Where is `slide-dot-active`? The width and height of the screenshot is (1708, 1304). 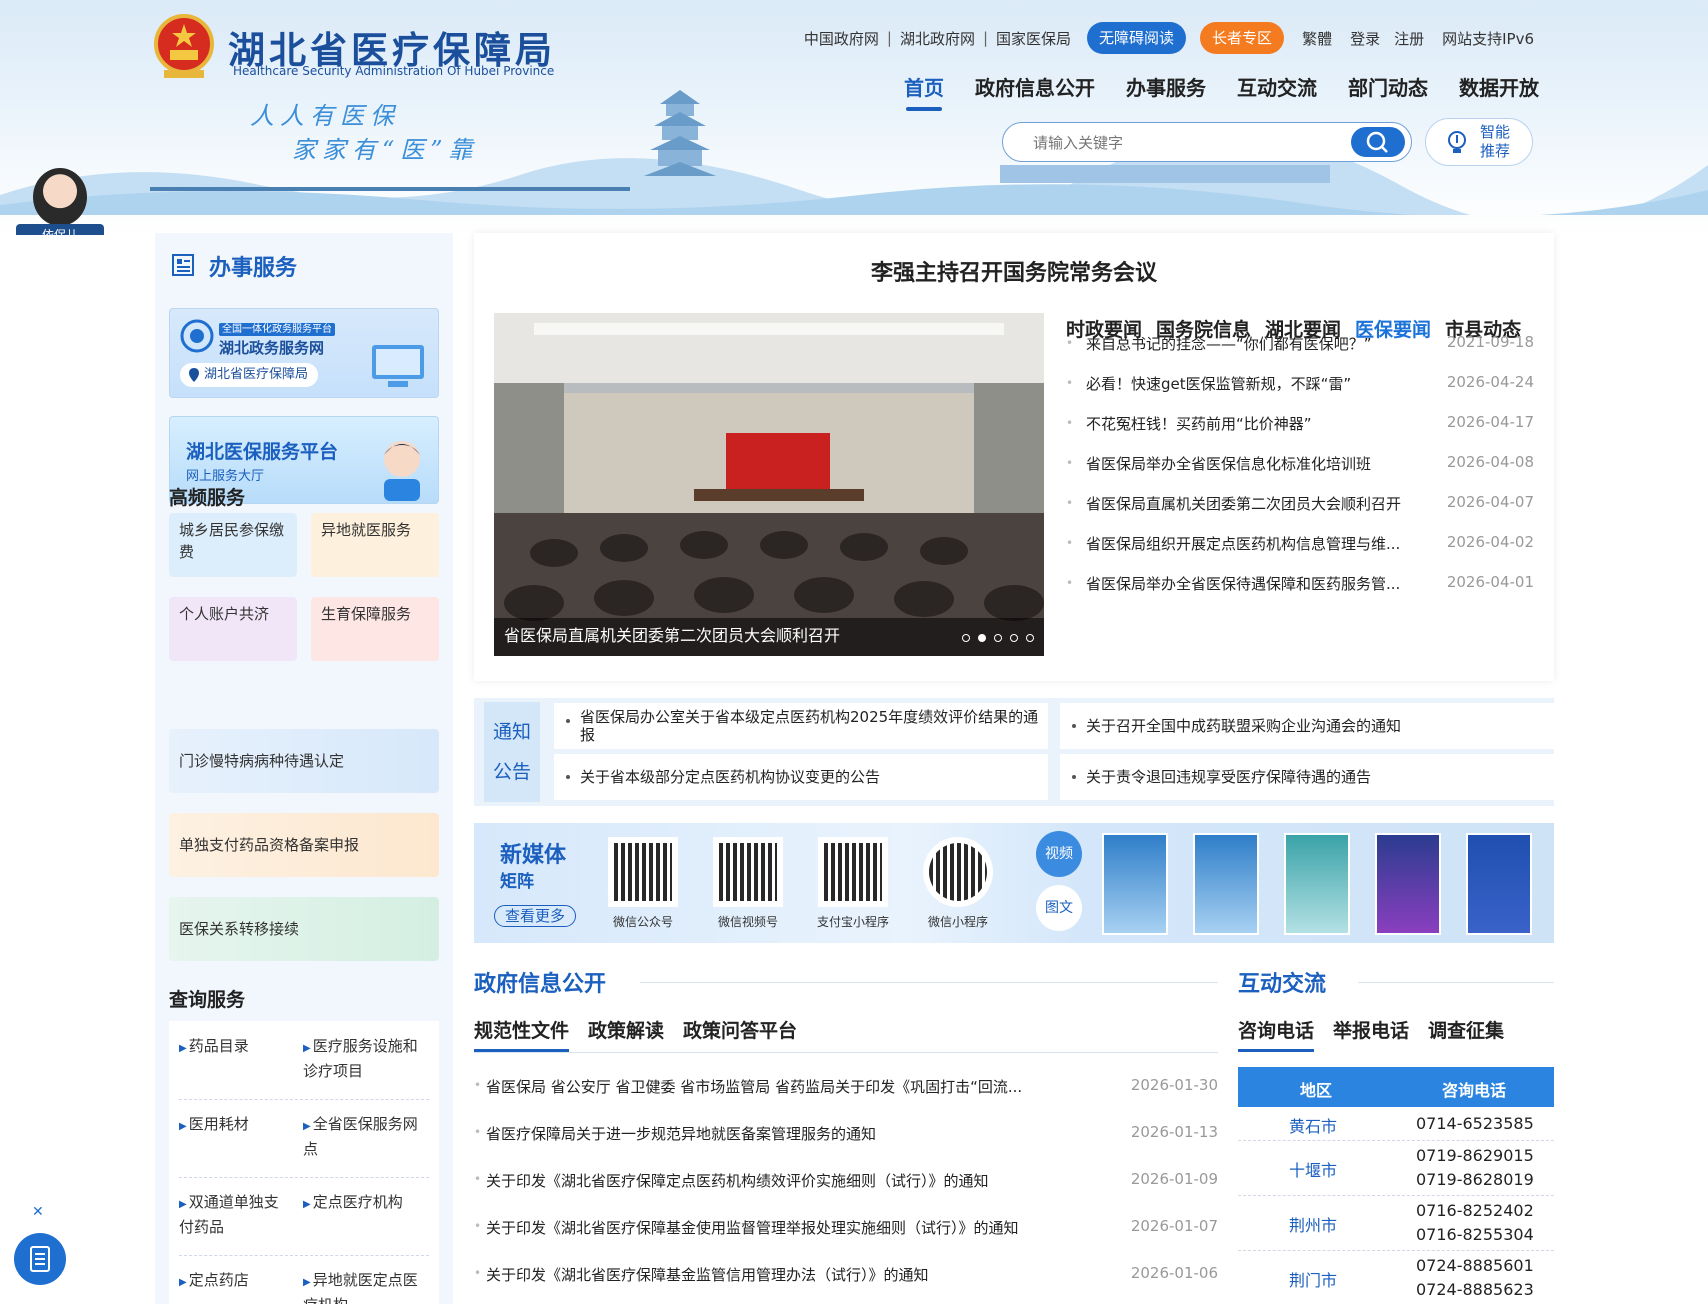
slide-dot-active is located at coordinates (982, 638).